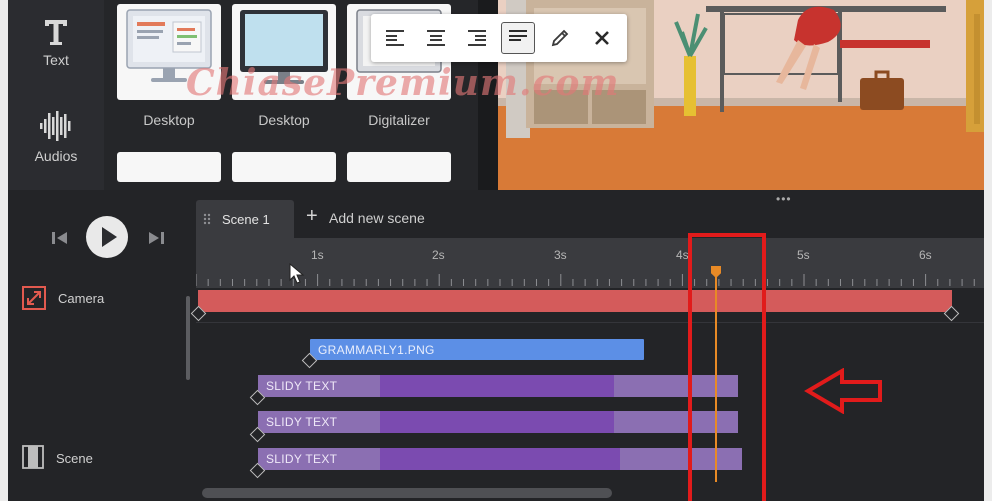 Image resolution: width=992 pixels, height=501 pixels. I want to click on tab-scene-1-label: Scene 1, so click(246, 219).